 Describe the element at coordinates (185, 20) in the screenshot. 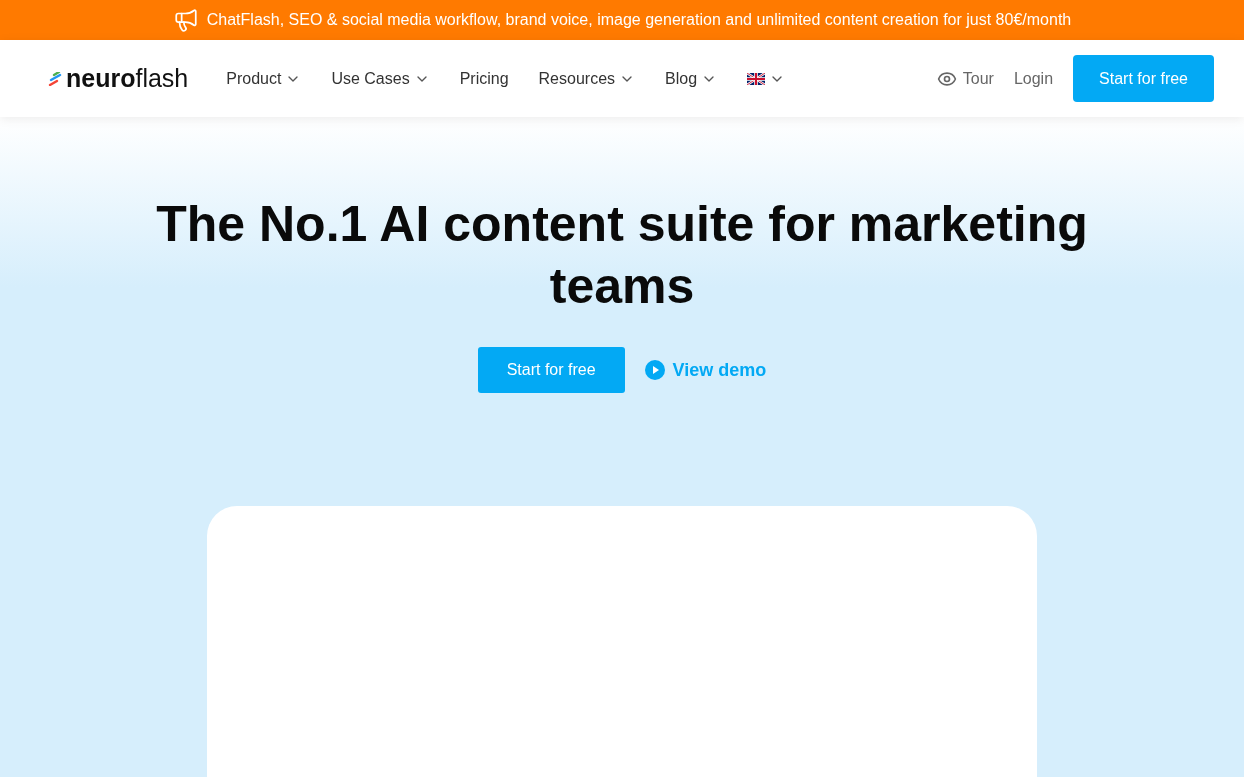

I see `megaphone-icon` at that location.